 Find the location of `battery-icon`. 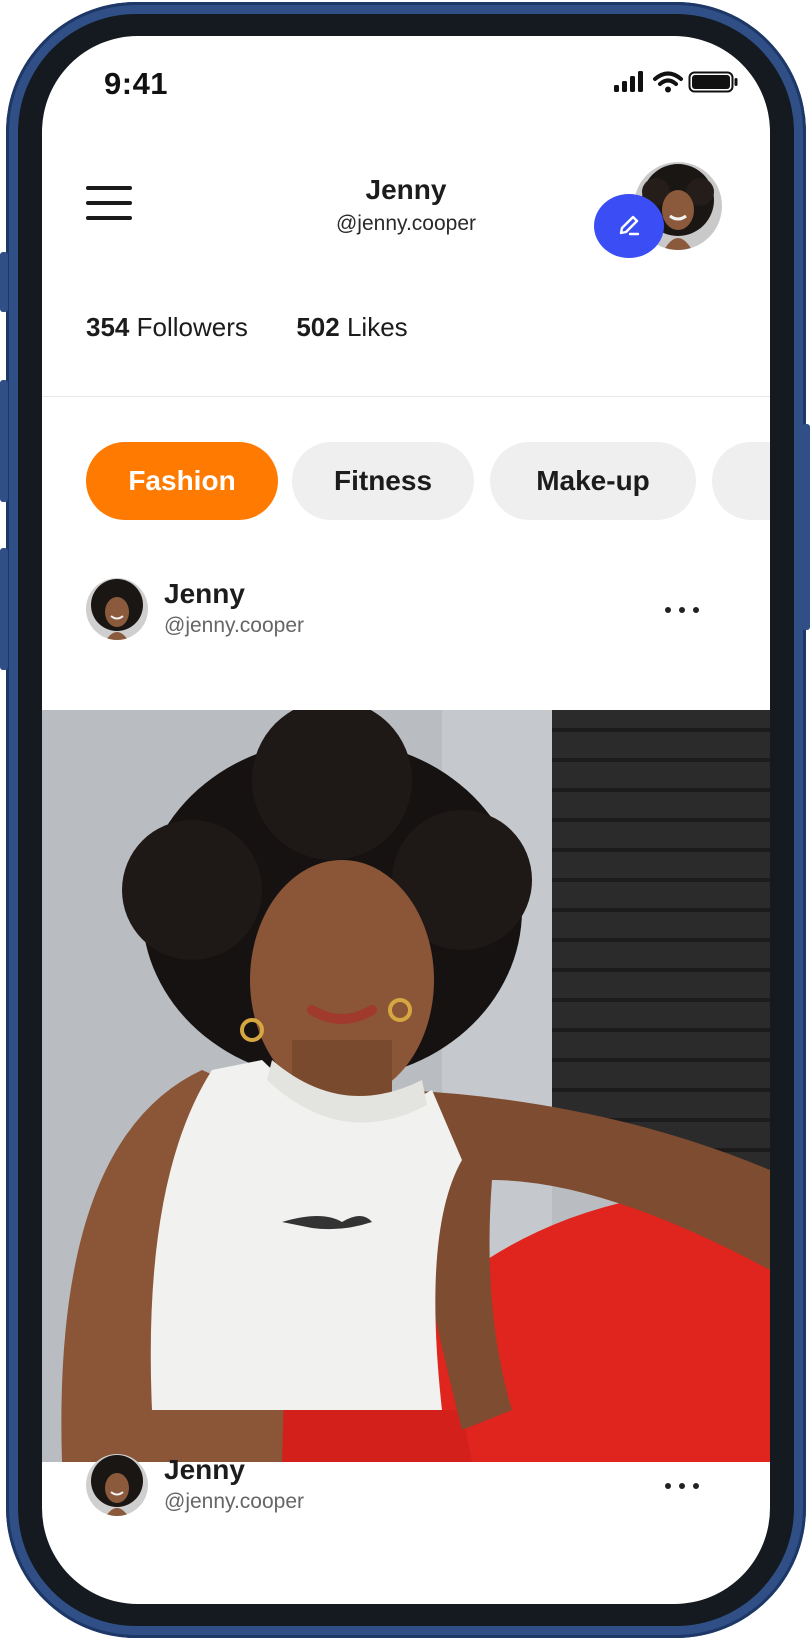

battery-icon is located at coordinates (713, 82).